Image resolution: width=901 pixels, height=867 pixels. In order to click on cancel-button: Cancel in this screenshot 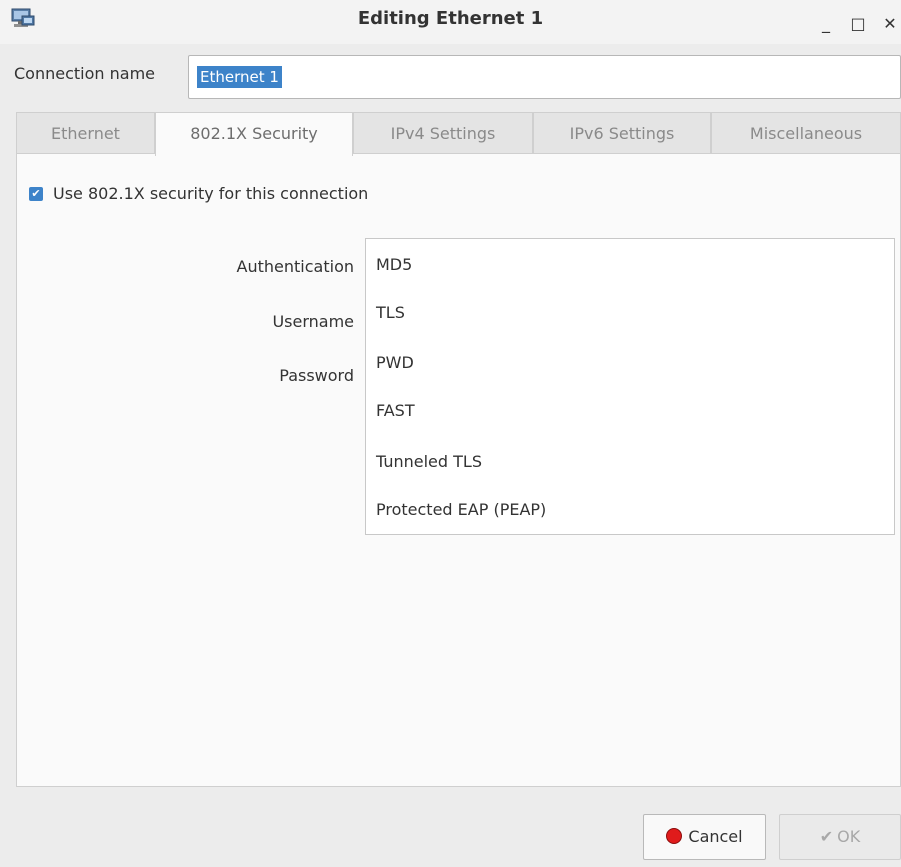, I will do `click(704, 837)`.